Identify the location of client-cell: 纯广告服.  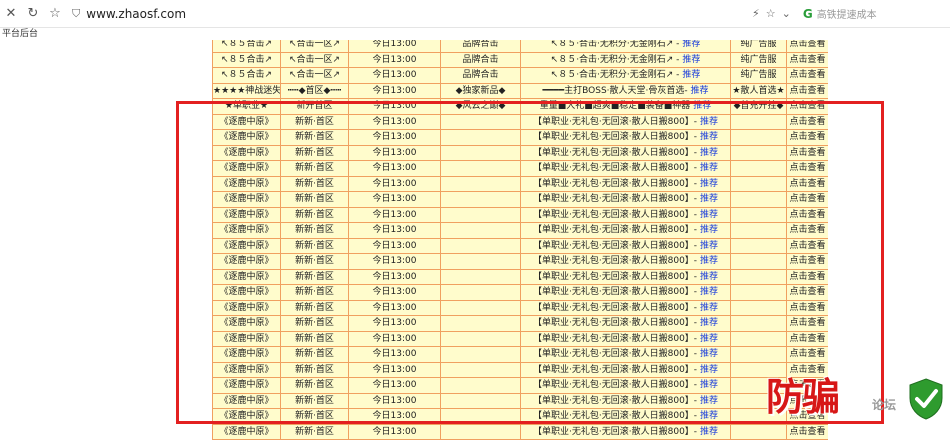
(758, 75).